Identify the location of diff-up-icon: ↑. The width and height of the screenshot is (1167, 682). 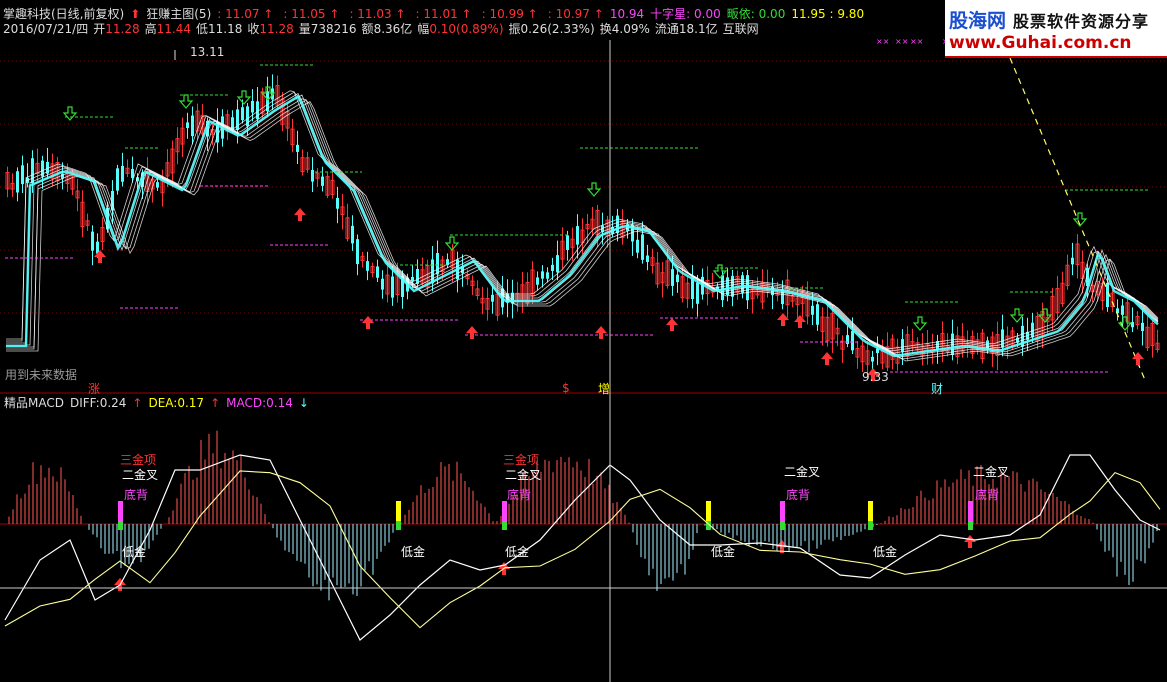
(137, 403).